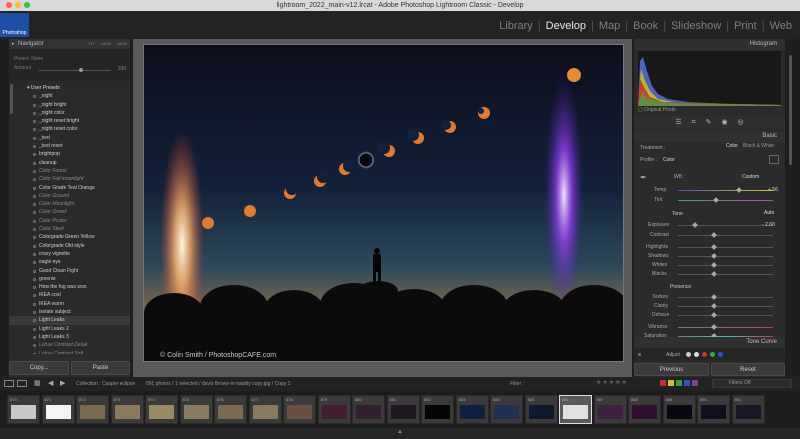  Describe the element at coordinates (610, 409) in the screenshot. I see `filmstrip-thumbnail: 887` at that location.